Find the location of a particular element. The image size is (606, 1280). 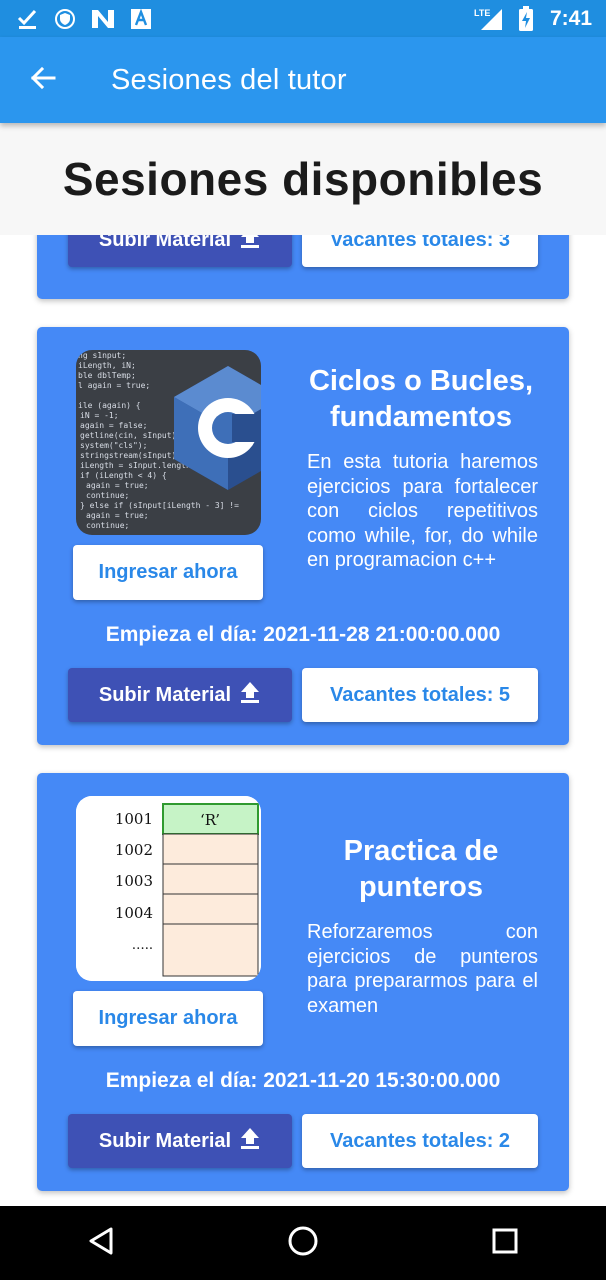

memory-address: 1002 is located at coordinates (134, 850).